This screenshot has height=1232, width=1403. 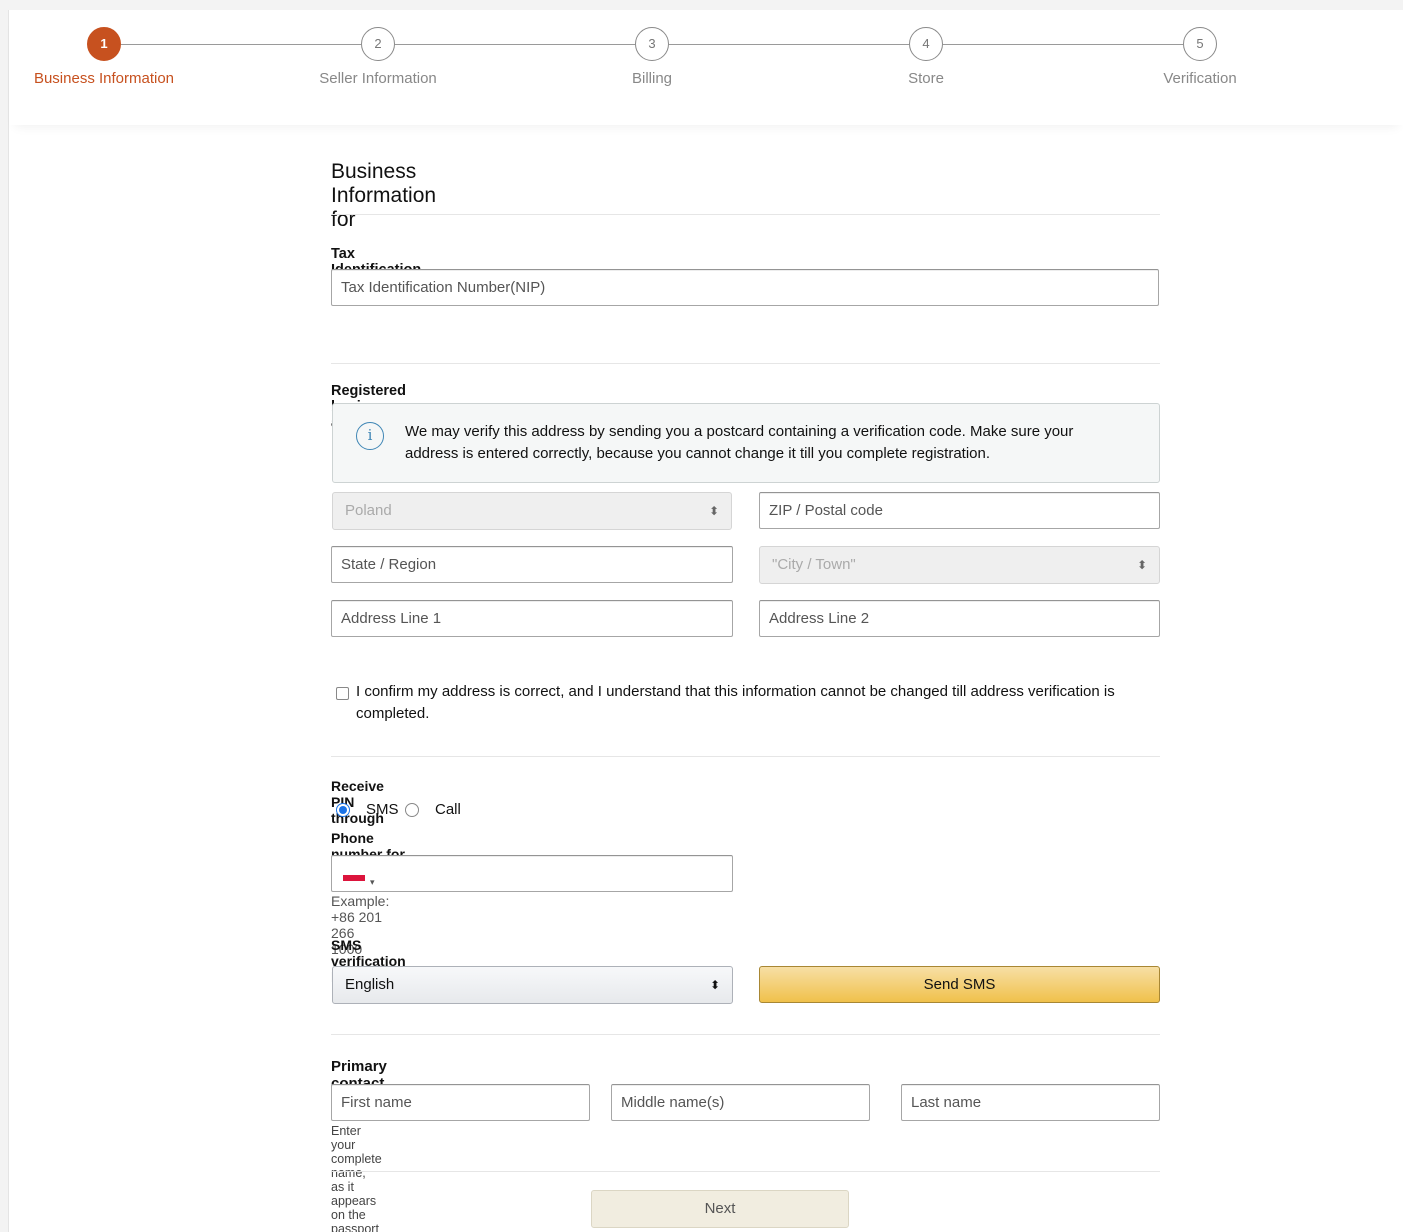 I want to click on poland-flag-icon, so click(x=354, y=877).